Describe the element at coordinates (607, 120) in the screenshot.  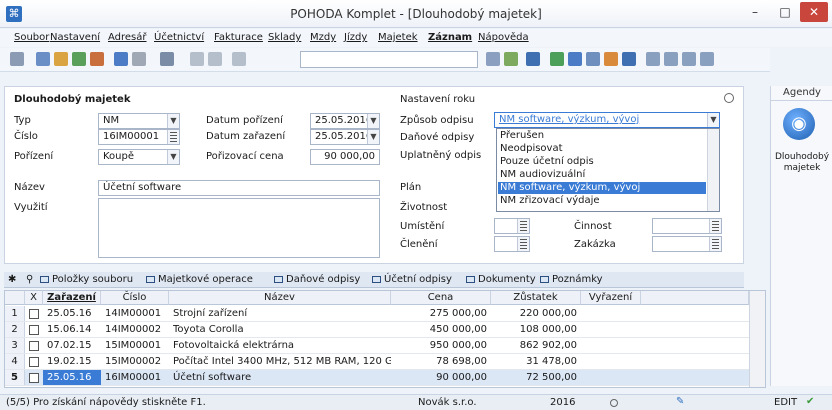
I see `zpusob-odpisu-select: NM software, výzkum, vývoj ▼` at that location.